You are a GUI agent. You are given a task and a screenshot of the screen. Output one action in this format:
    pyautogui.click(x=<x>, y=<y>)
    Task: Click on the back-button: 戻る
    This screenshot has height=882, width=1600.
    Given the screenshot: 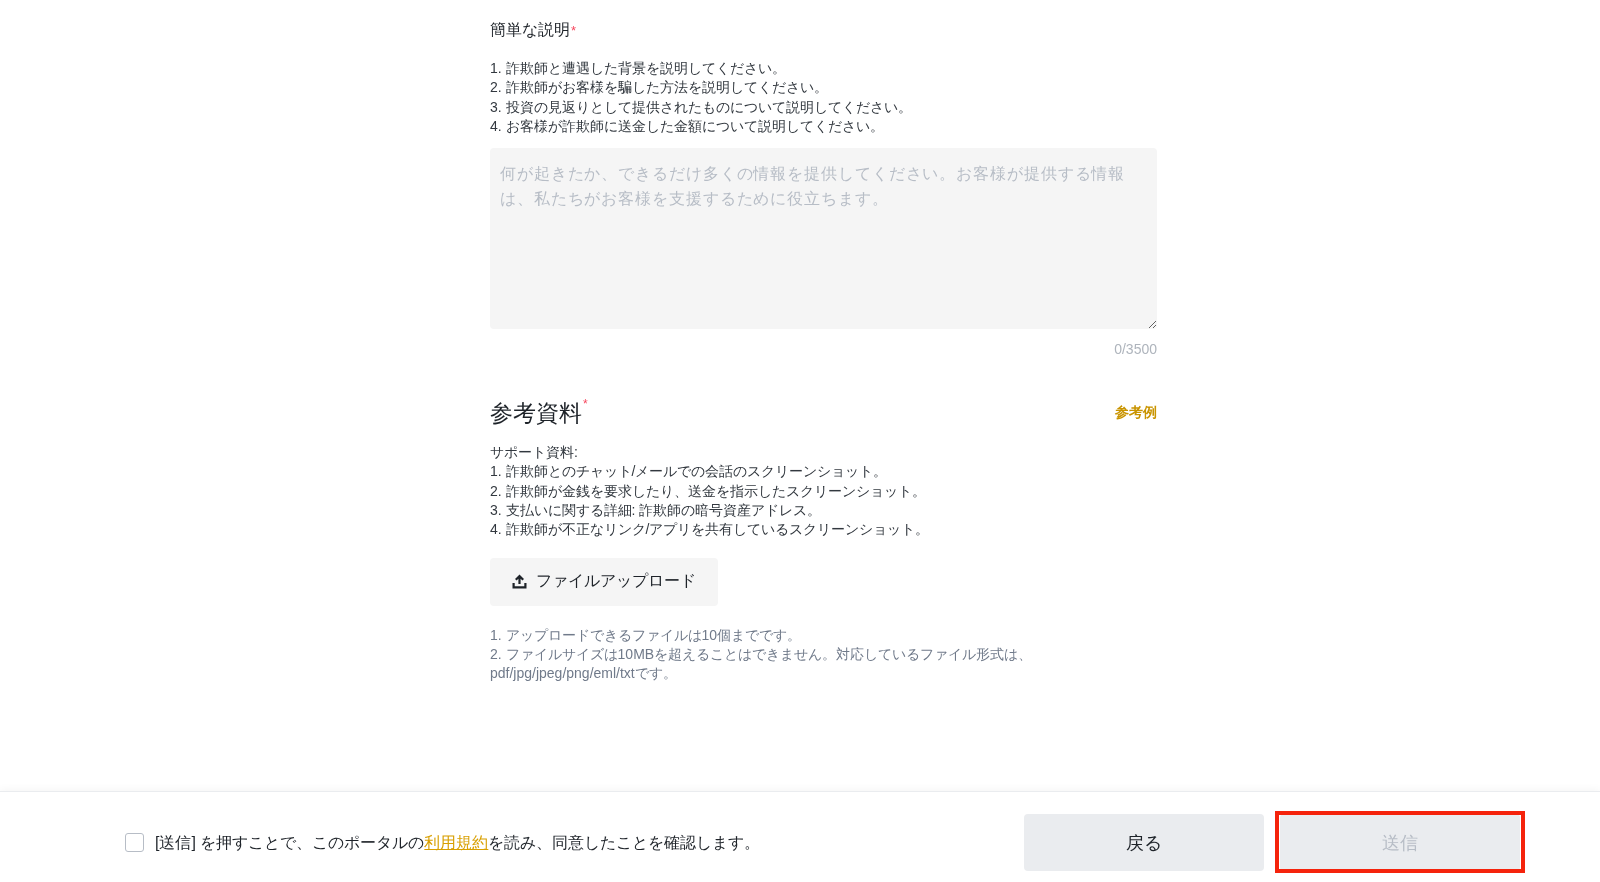 What is the action you would take?
    pyautogui.click(x=1144, y=842)
    